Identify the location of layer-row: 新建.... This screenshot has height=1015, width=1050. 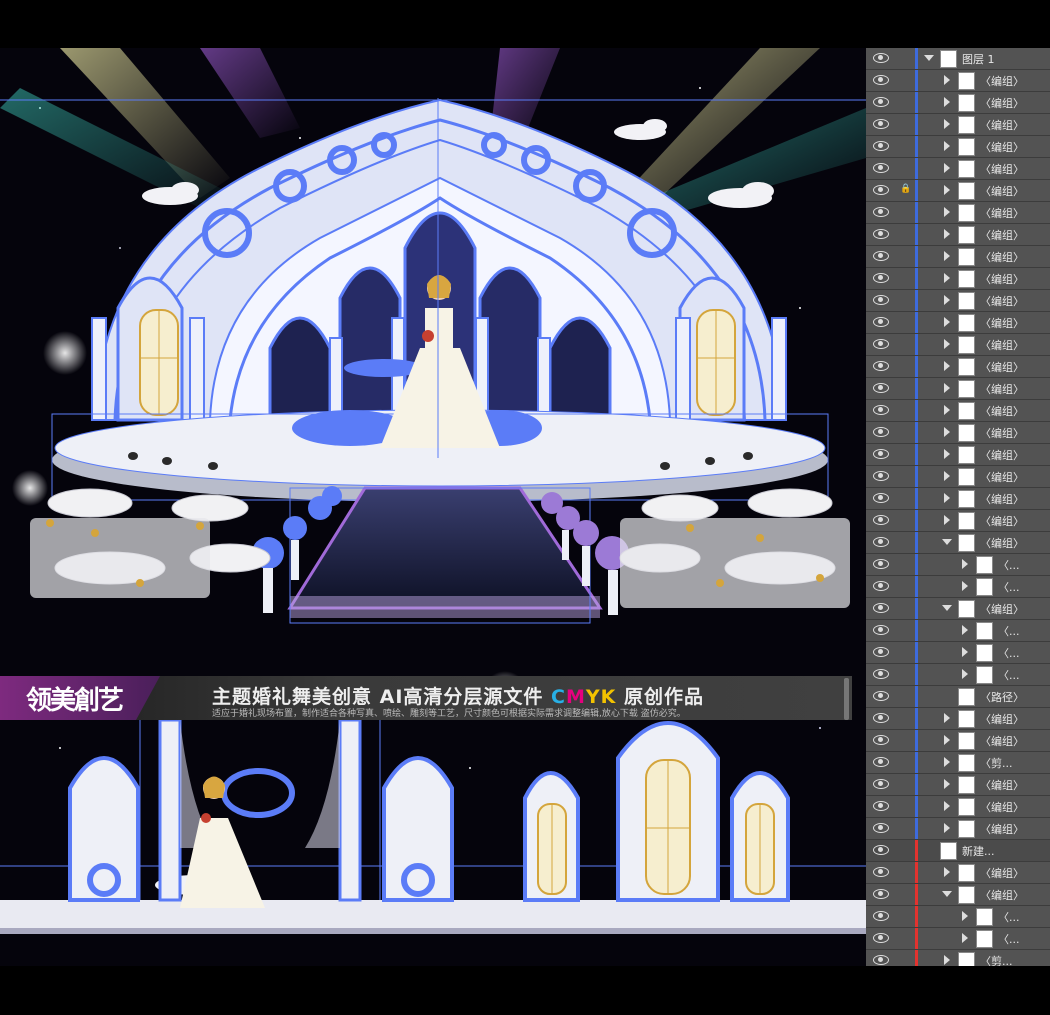
(958, 851).